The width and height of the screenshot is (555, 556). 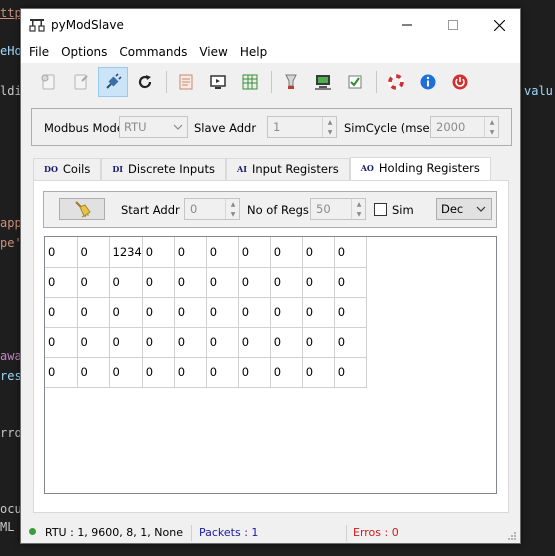 What do you see at coordinates (163, 169) in the screenshot?
I see `tab-discrete-inputs: DI Discrete Inputs` at bounding box center [163, 169].